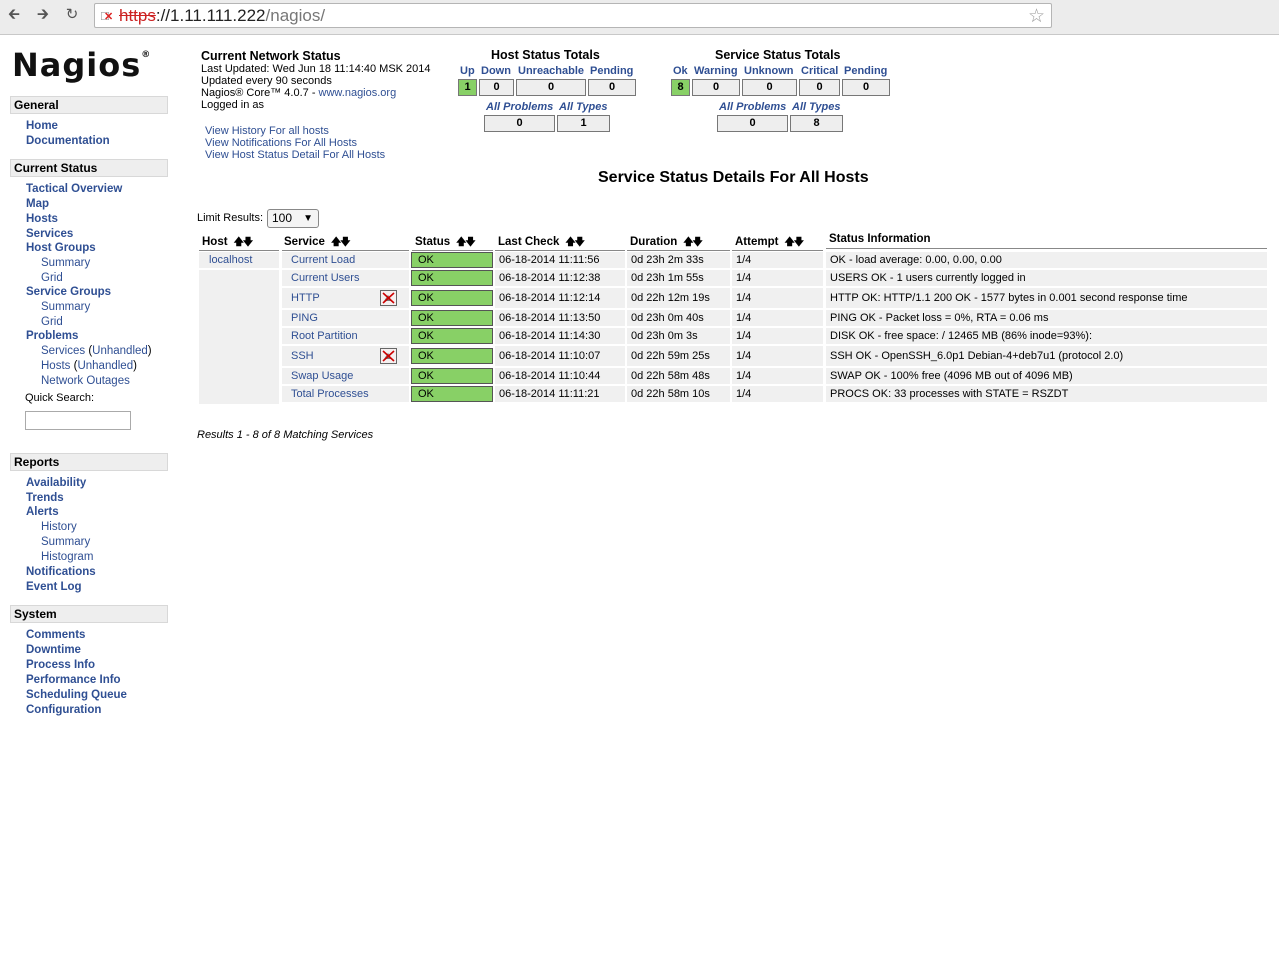 The height and width of the screenshot is (973, 1279). What do you see at coordinates (560, 260) in the screenshot?
I see `last-check-cell: 06-18-2014 11:11:56` at bounding box center [560, 260].